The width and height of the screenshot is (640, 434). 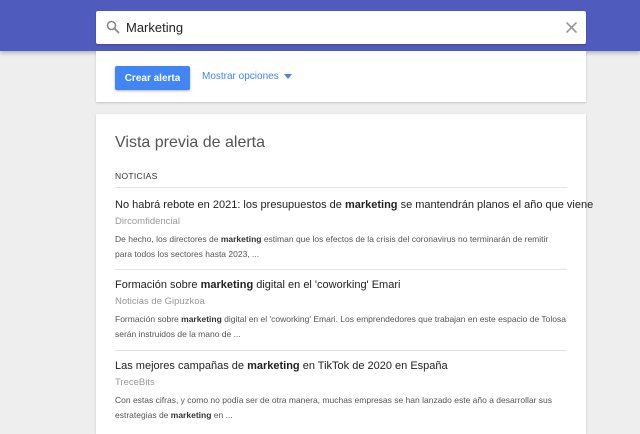 I want to click on news-source: Dircomfidencial, so click(x=147, y=221).